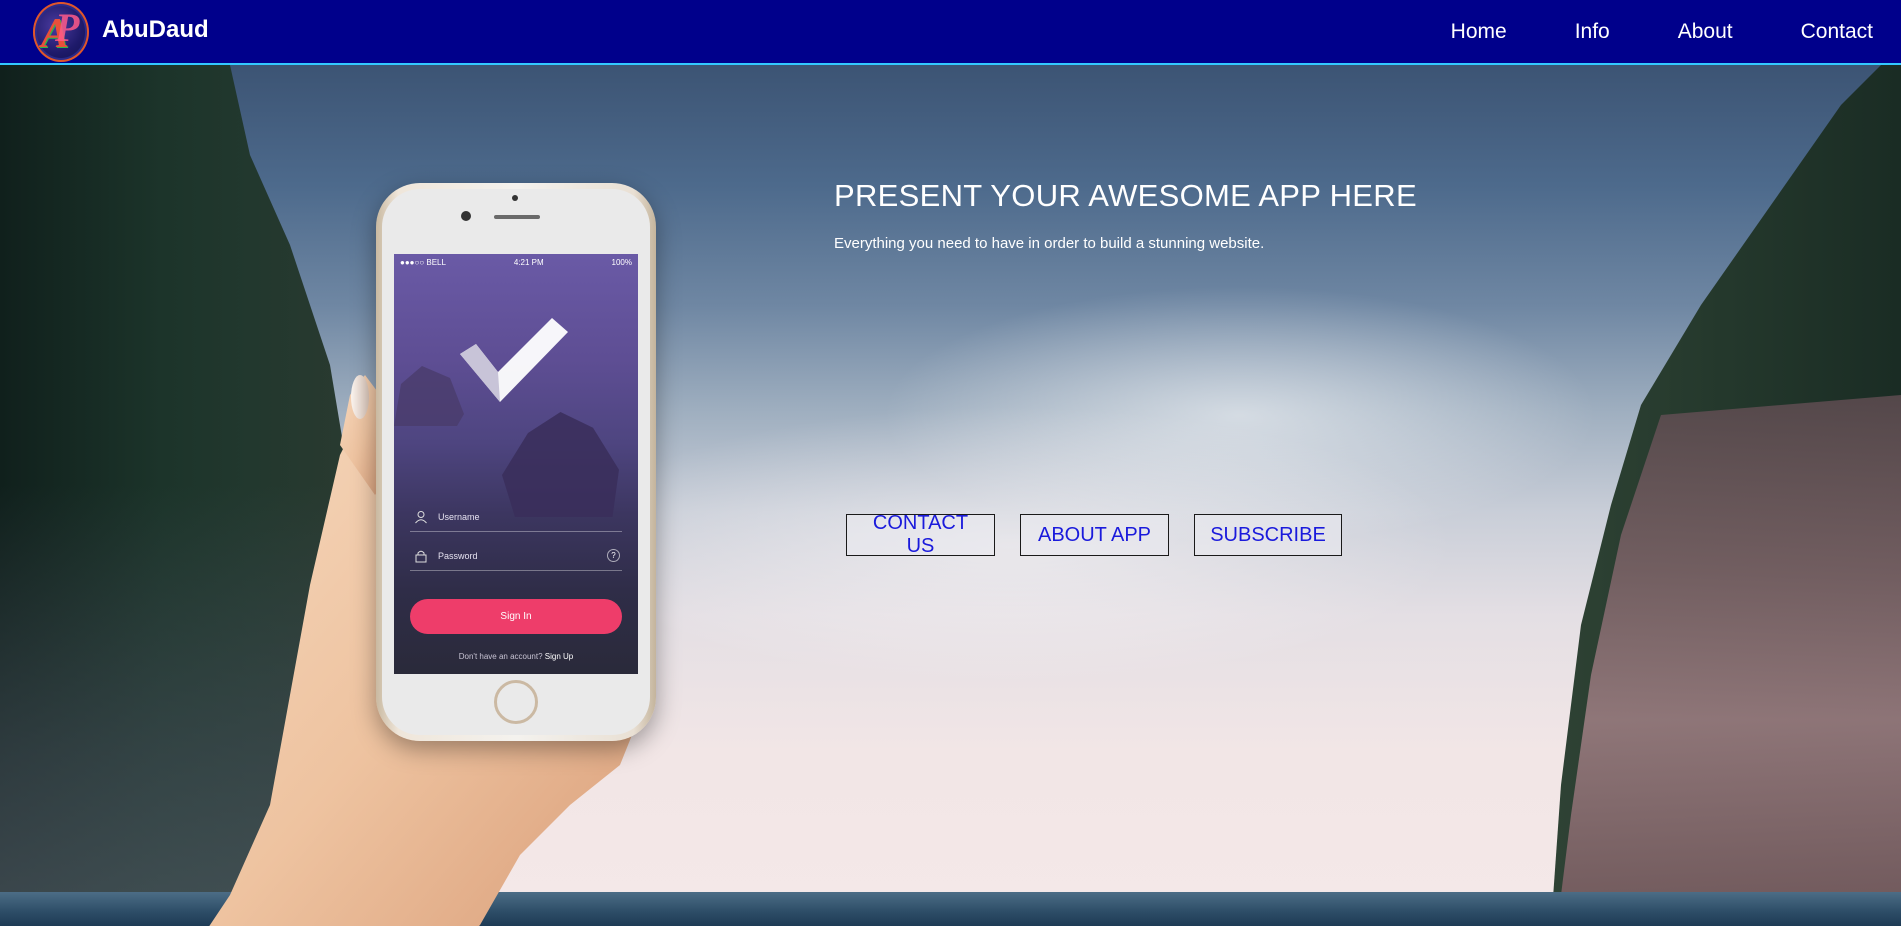  What do you see at coordinates (515, 198) in the screenshot?
I see `phone-sensor` at bounding box center [515, 198].